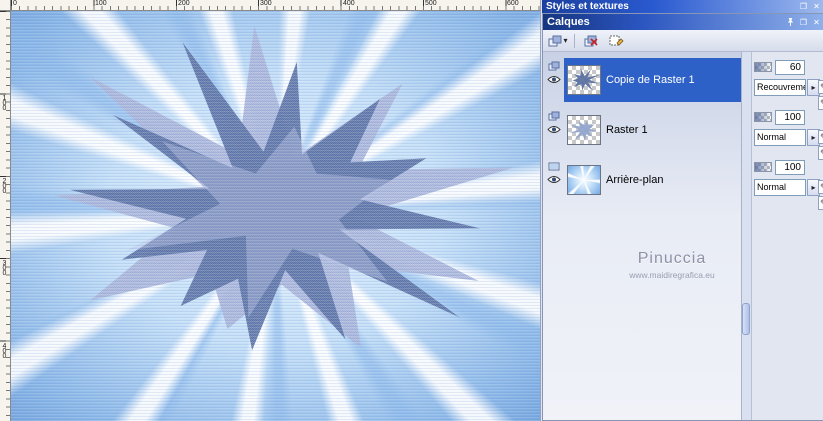 The width and height of the screenshot is (823, 421). I want to click on layer-row-raster-1: Raster 1, so click(642, 130).